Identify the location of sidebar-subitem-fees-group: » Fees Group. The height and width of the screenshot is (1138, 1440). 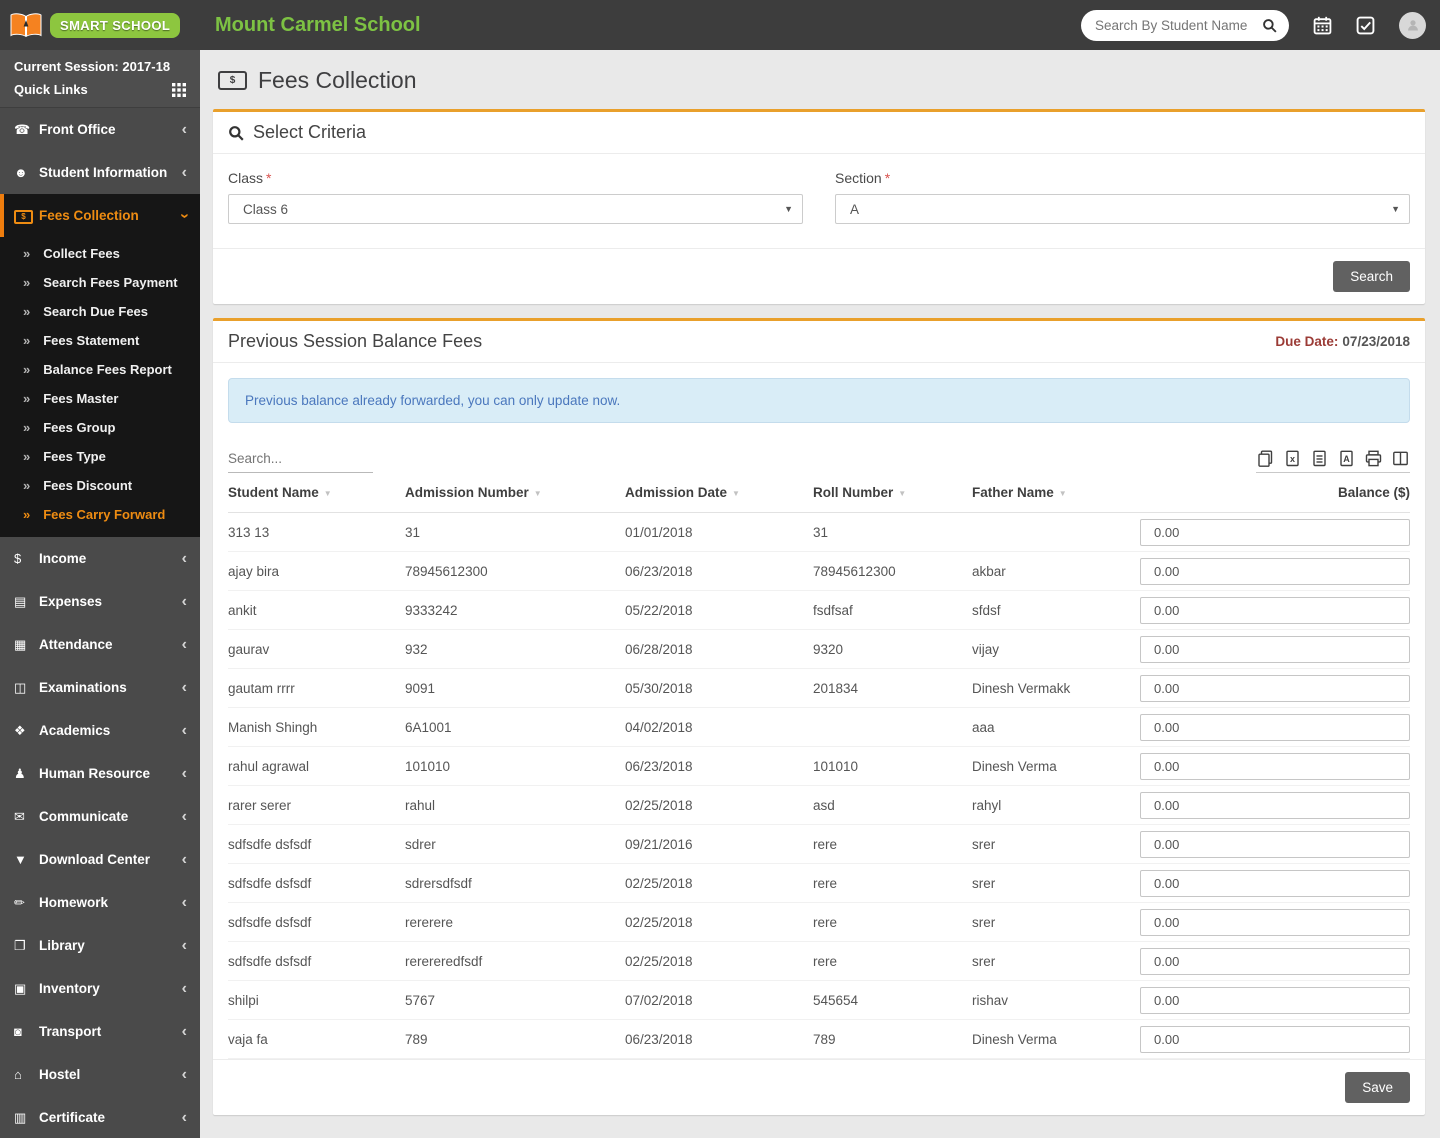
(100, 427).